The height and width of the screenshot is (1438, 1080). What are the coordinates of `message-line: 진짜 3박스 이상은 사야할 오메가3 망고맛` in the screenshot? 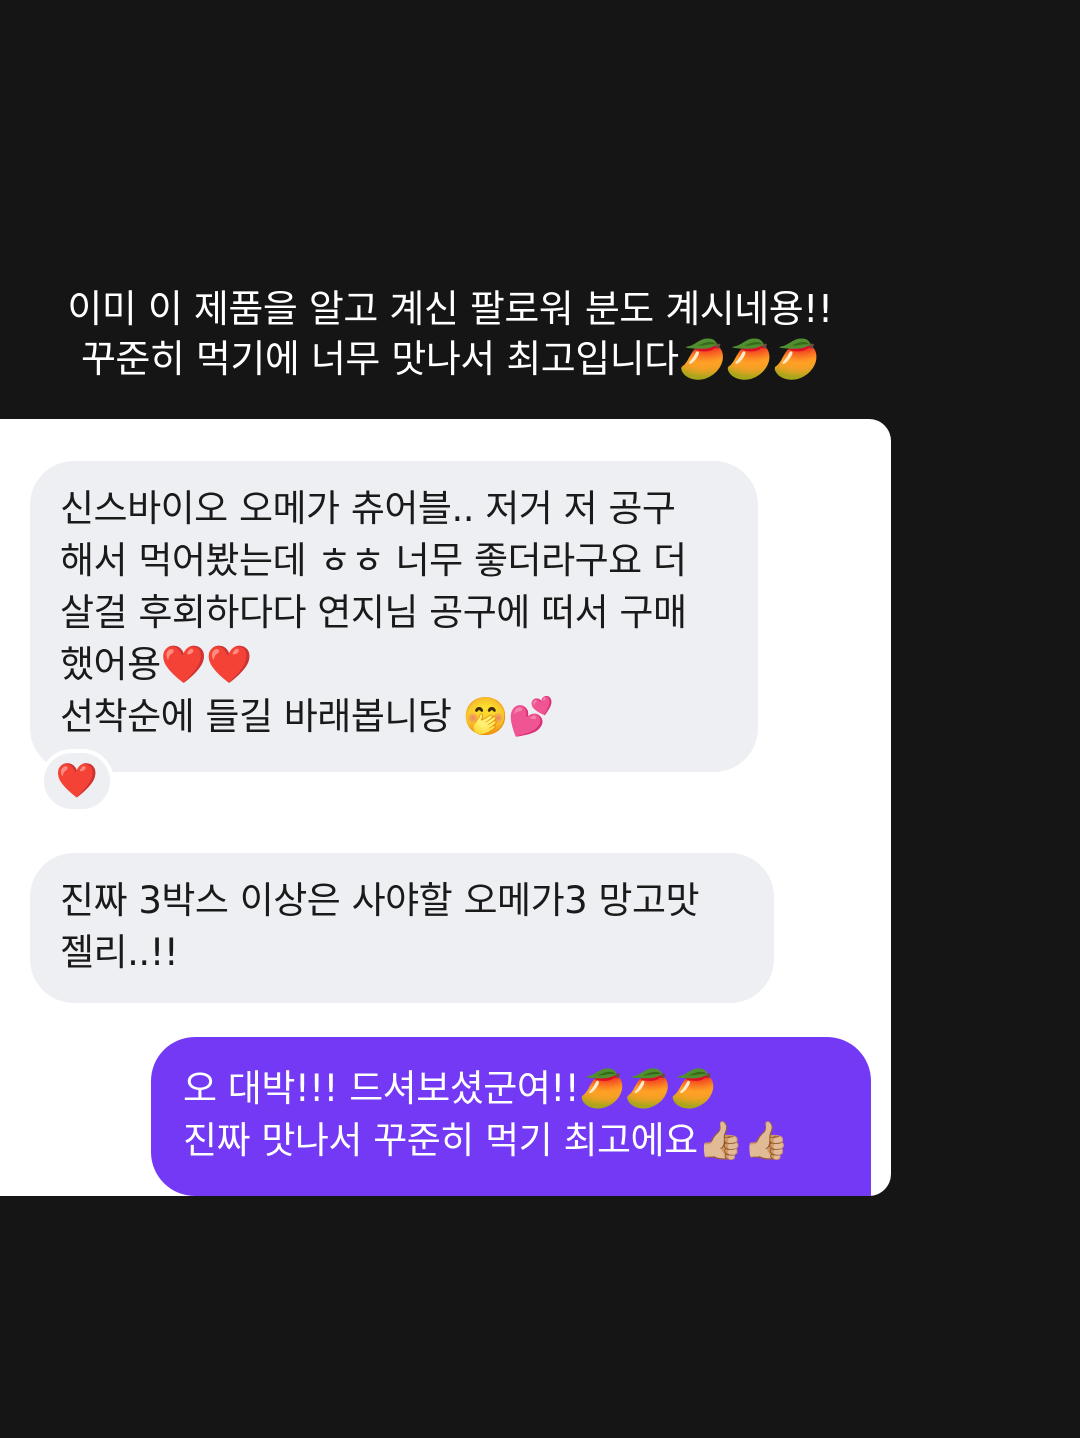 It's located at (380, 900).